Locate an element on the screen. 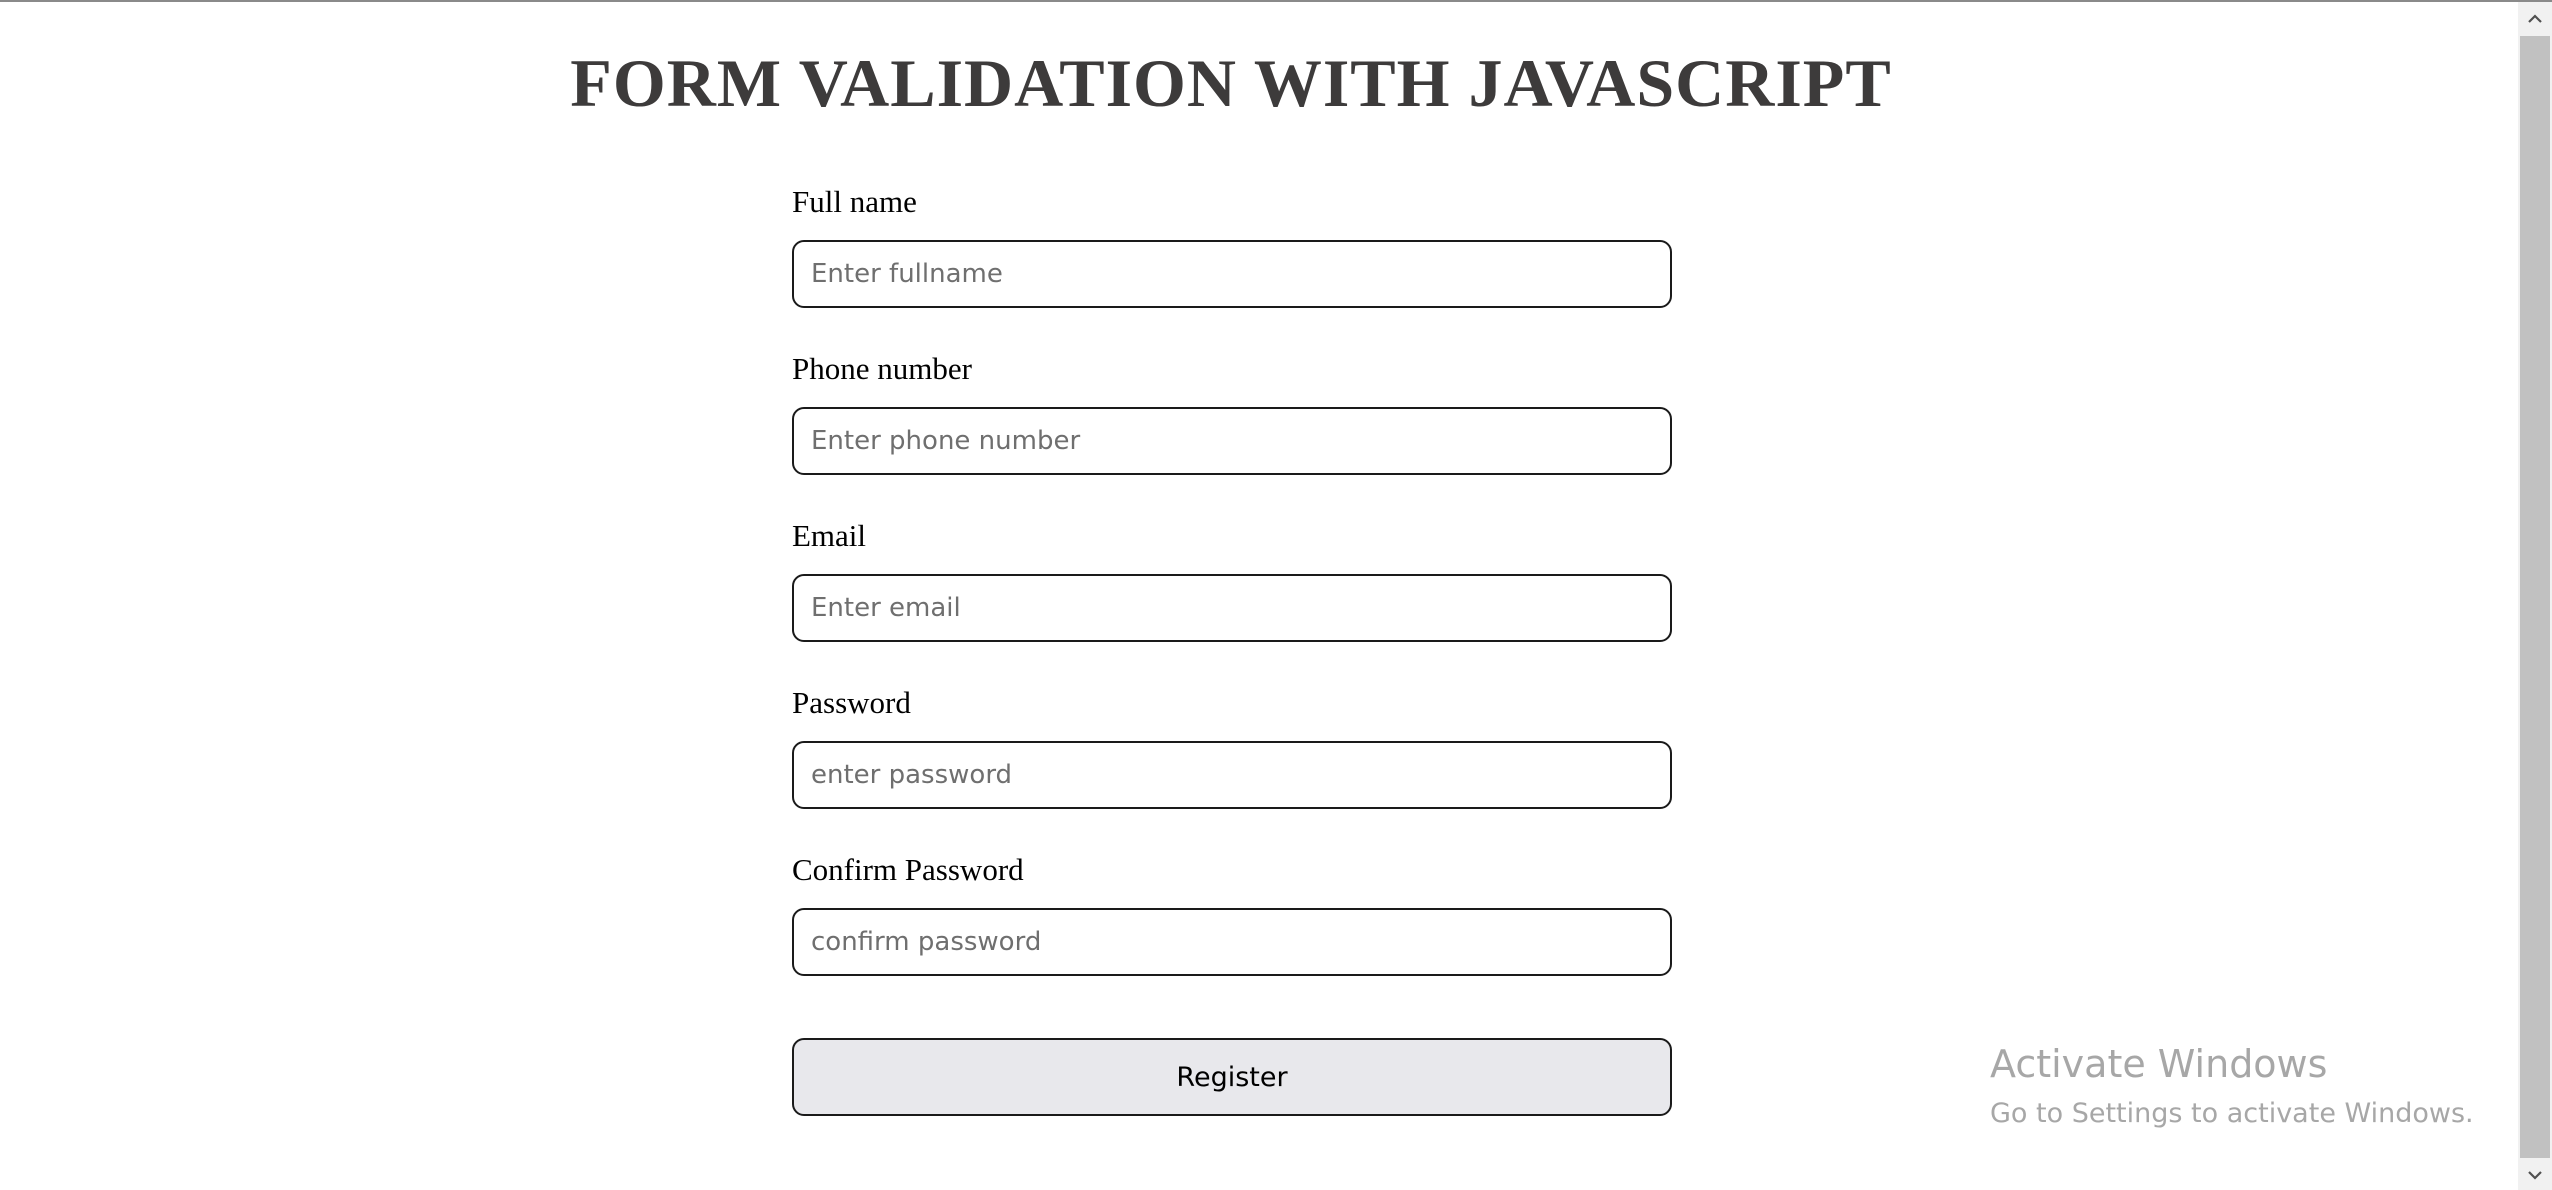 Image resolution: width=2552 pixels, height=1190 pixels. fullname-input is located at coordinates (1232, 274).